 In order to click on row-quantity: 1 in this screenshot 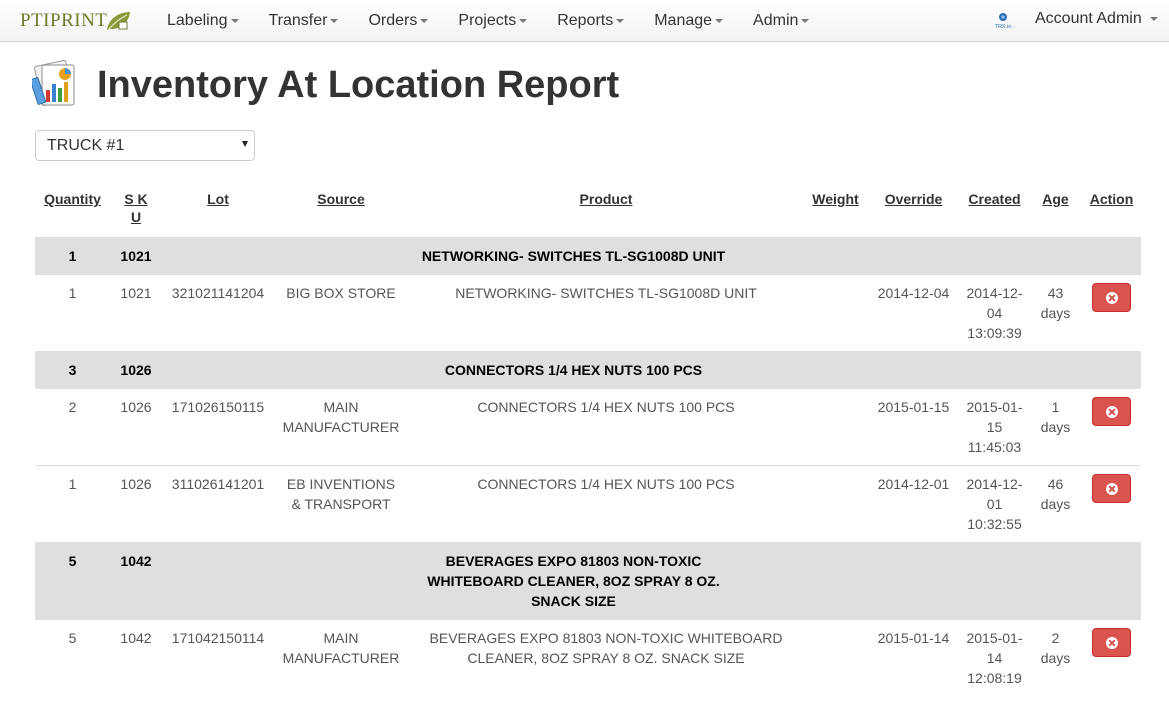, I will do `click(72, 503)`.